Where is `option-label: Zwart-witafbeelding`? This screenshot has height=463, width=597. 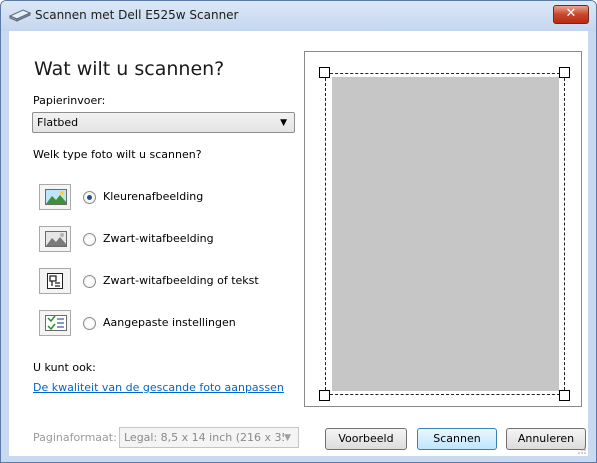 option-label: Zwart-witafbeelding is located at coordinates (158, 238).